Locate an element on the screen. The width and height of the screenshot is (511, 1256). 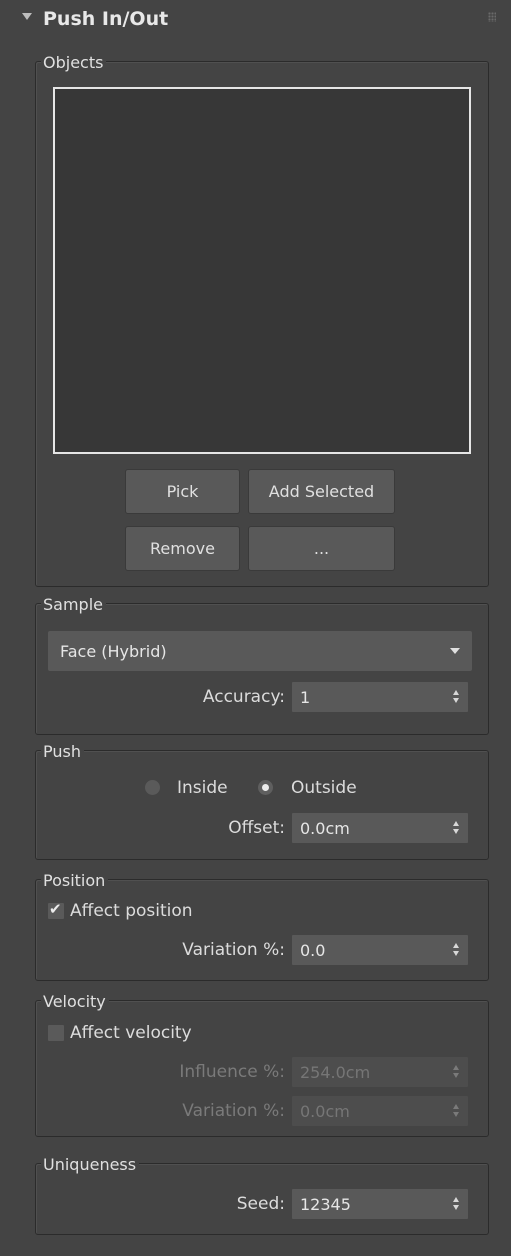
push-group is located at coordinates (262, 805).